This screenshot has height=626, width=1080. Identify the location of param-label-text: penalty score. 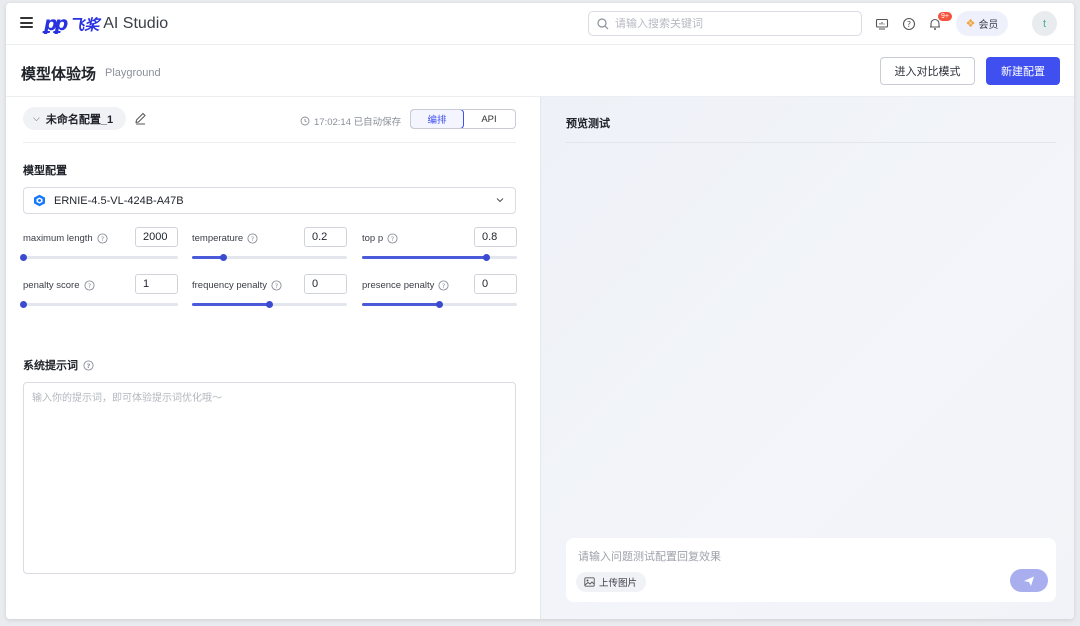
(51, 285).